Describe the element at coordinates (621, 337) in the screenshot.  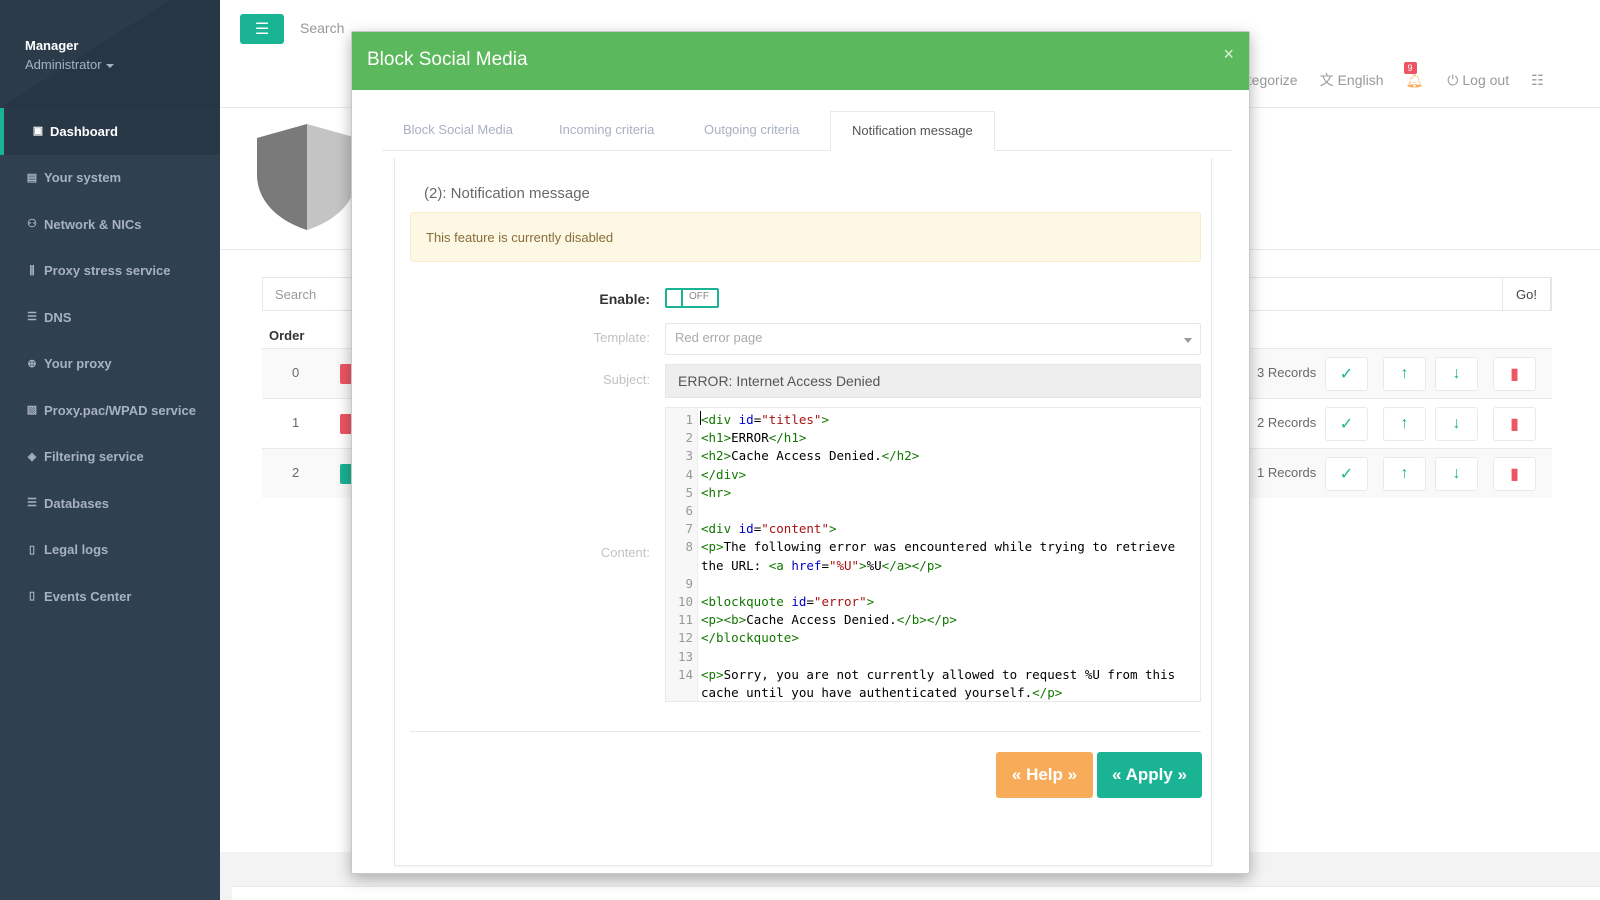
I see `template-label: Template:` at that location.